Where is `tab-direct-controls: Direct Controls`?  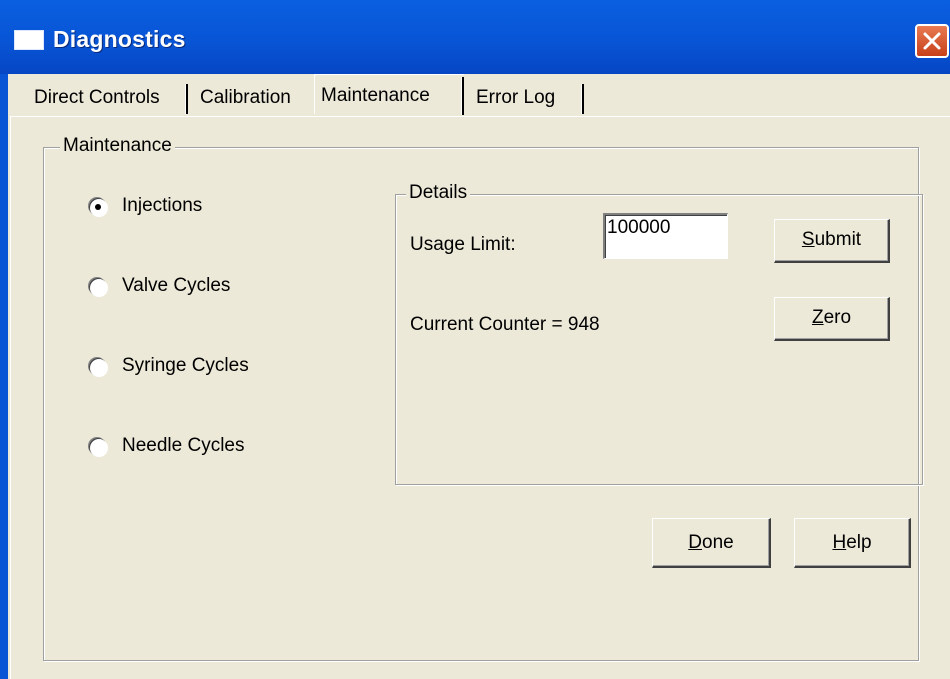 tab-direct-controls: Direct Controls is located at coordinates (108, 98).